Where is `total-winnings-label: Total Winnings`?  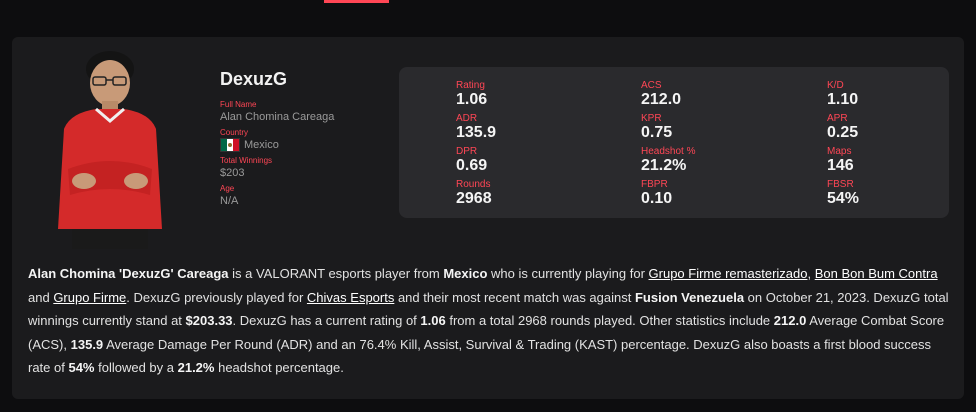 total-winnings-label: Total Winnings is located at coordinates (246, 160).